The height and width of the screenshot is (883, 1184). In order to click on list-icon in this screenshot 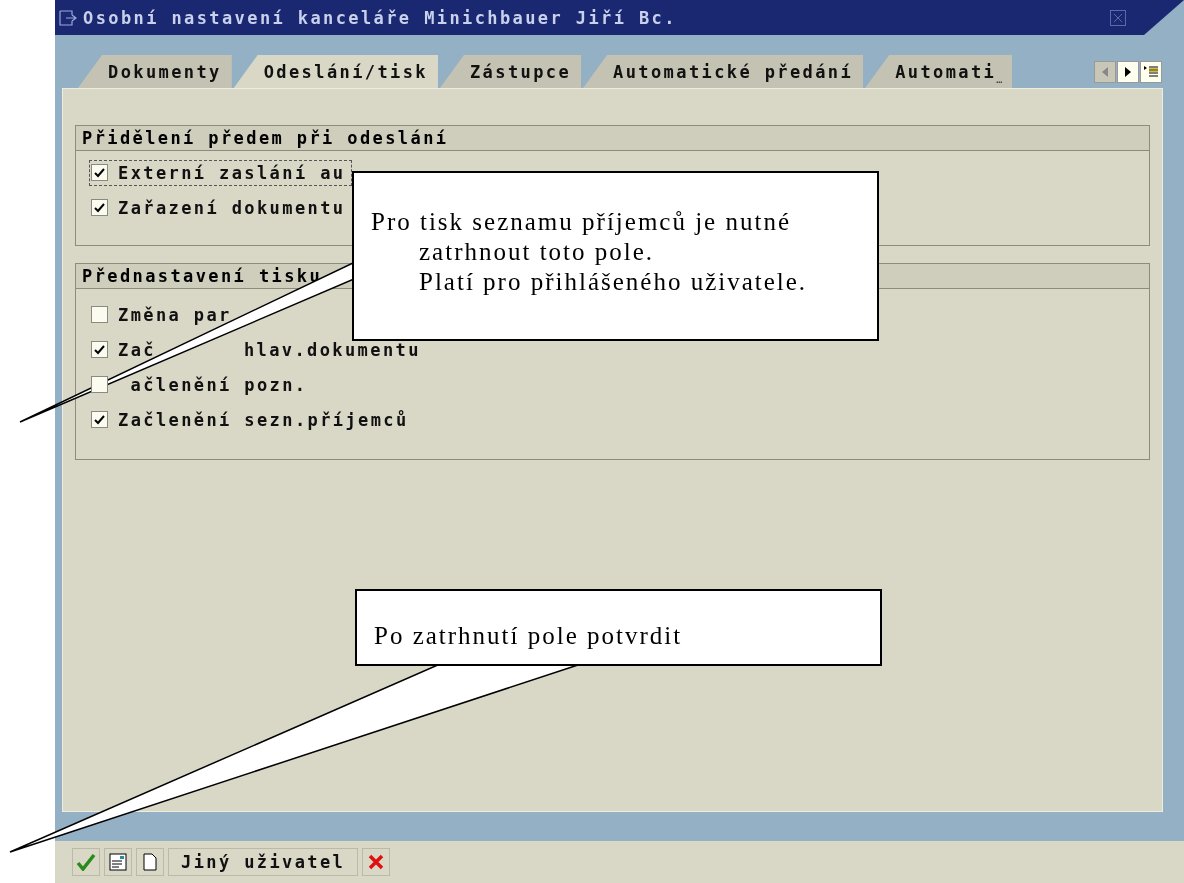, I will do `click(1151, 72)`.